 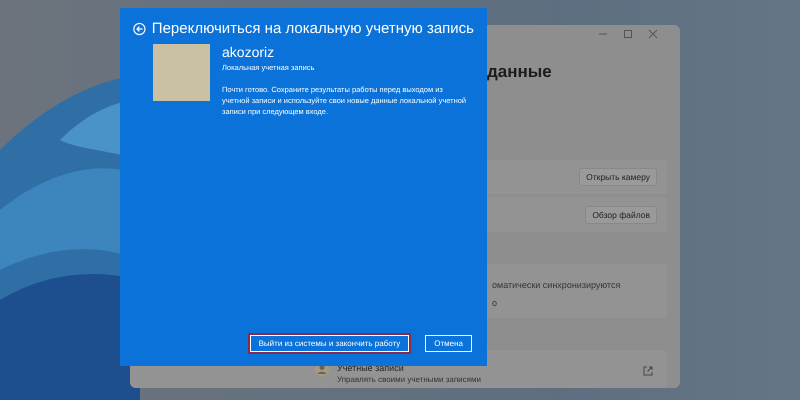 I want to click on sign-out-button: Выйти из системы и закончить работу, so click(x=330, y=343).